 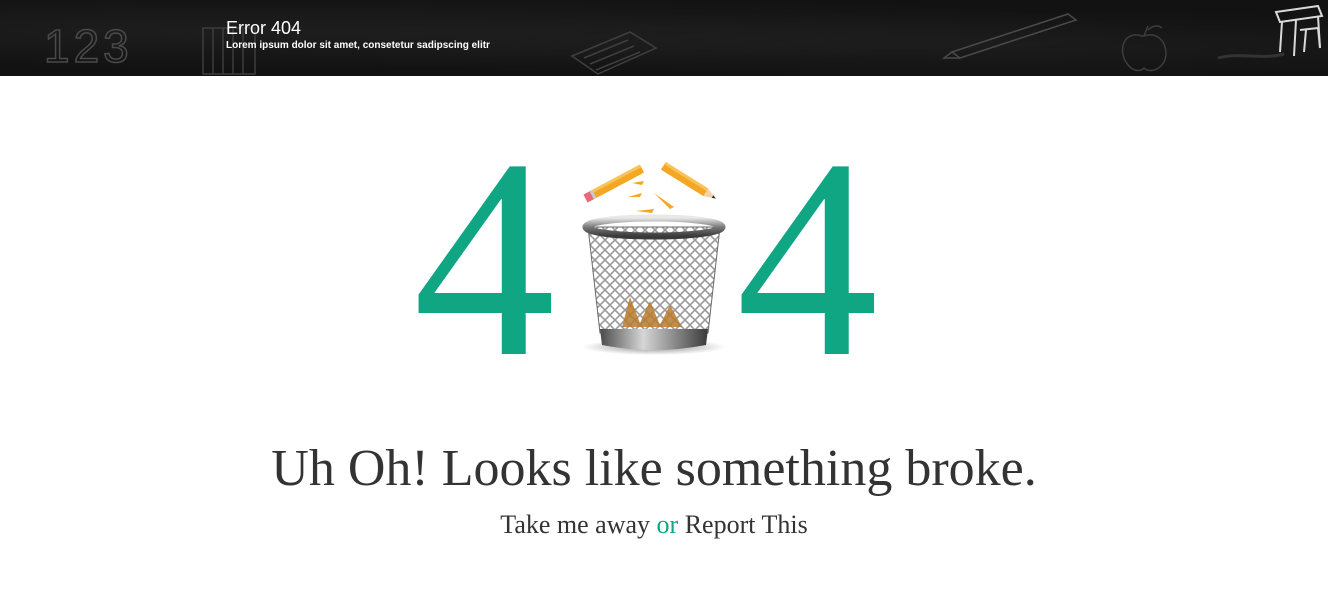 I want to click on school-desk-doodle, so click(x=1299, y=30).